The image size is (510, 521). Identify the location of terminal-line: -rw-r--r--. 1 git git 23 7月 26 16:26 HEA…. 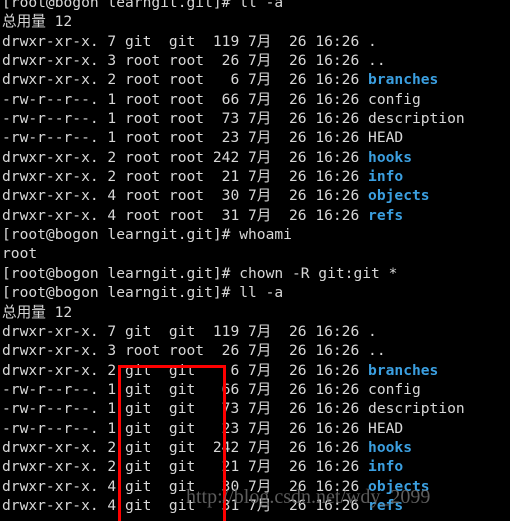
(233, 428).